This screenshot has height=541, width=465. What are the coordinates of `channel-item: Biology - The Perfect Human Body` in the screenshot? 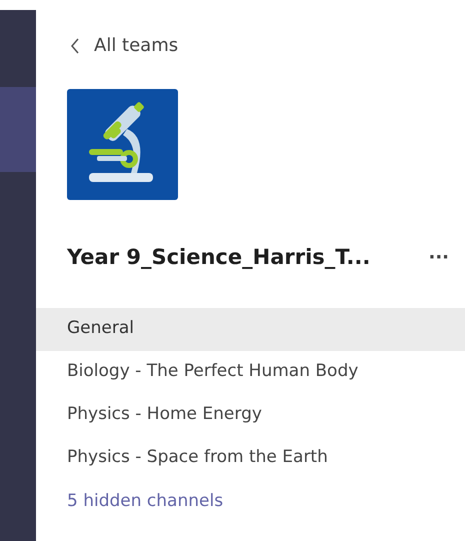 It's located at (250, 372).